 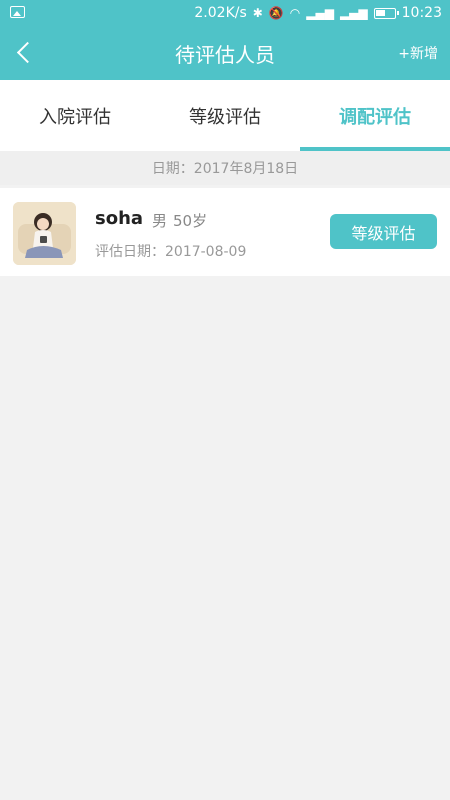 I want to click on clock: 10:23, so click(x=421, y=13).